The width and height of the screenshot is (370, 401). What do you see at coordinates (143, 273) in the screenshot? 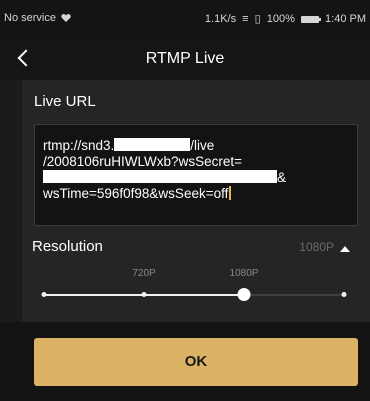
I see `resolution-option-label: 720P` at bounding box center [143, 273].